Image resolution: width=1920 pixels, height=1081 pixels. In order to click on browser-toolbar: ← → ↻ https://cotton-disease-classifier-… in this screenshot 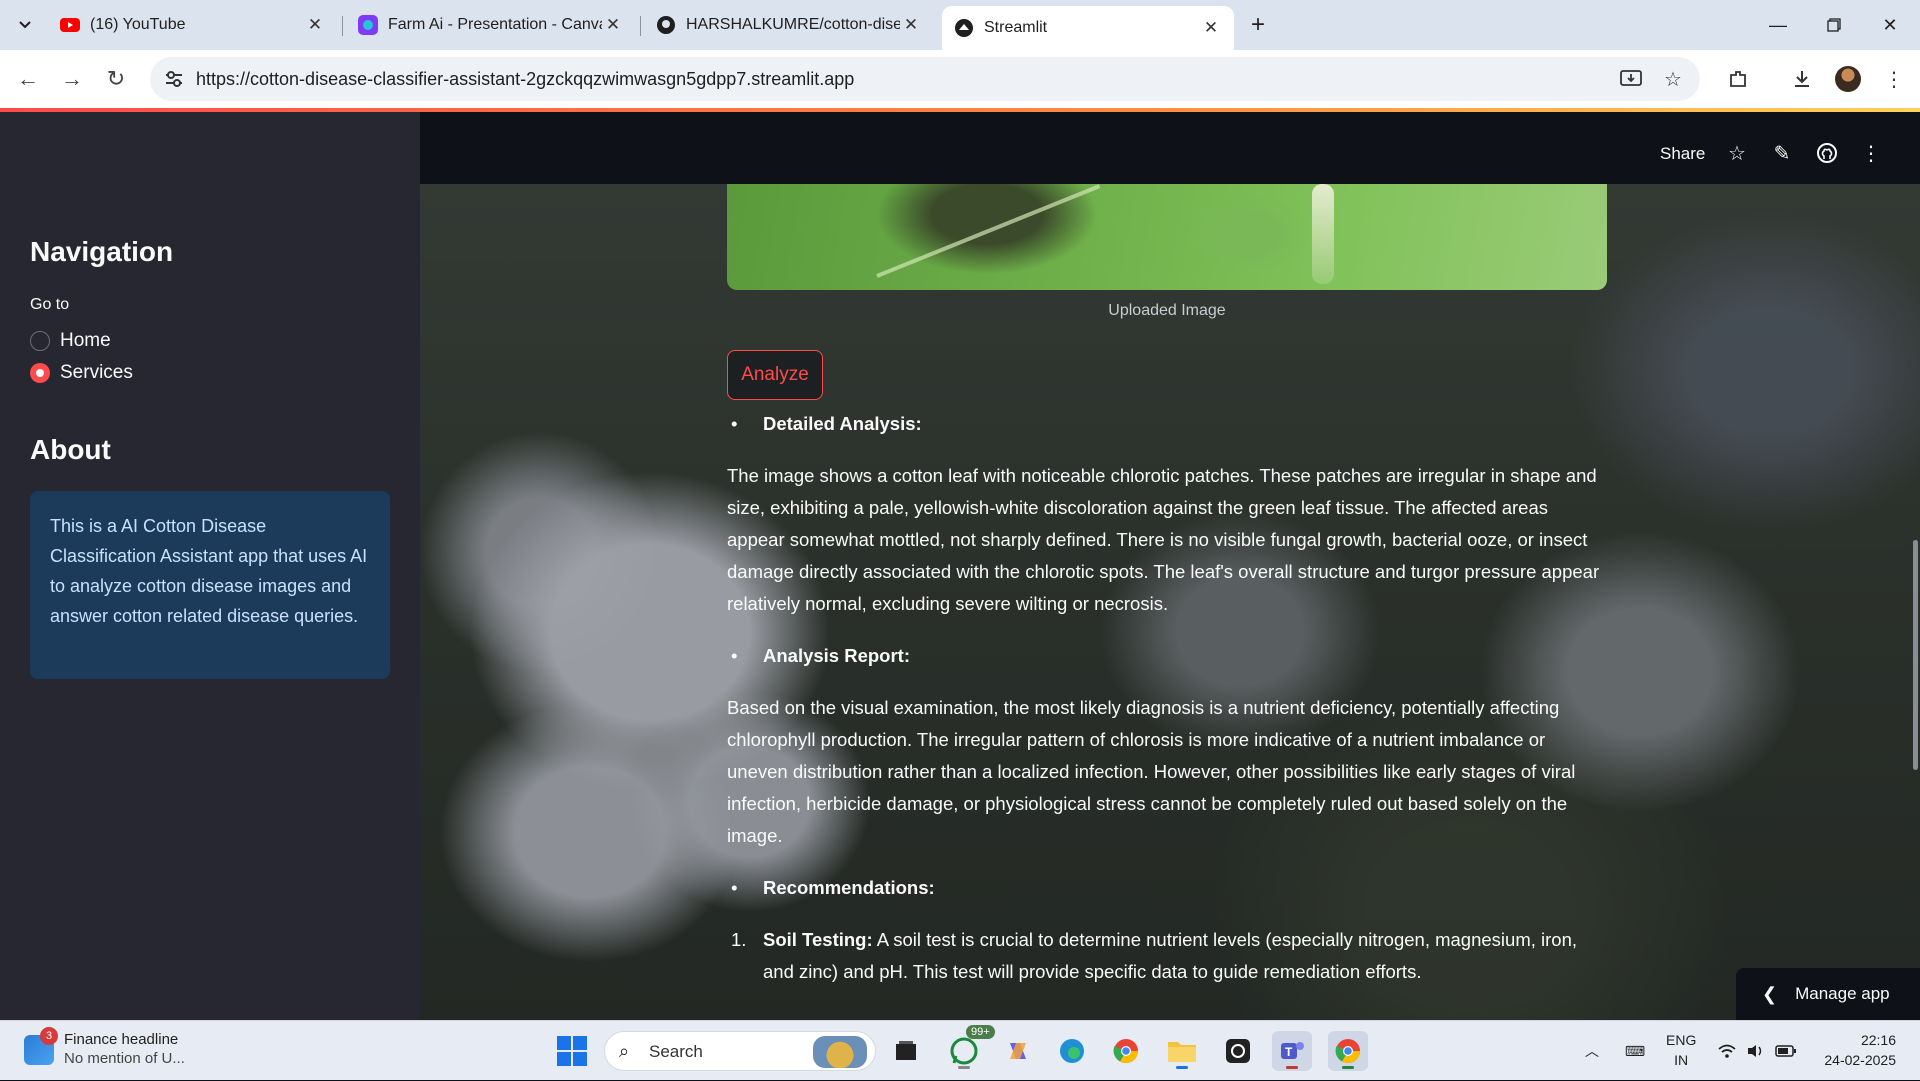, I will do `click(960, 79)`.